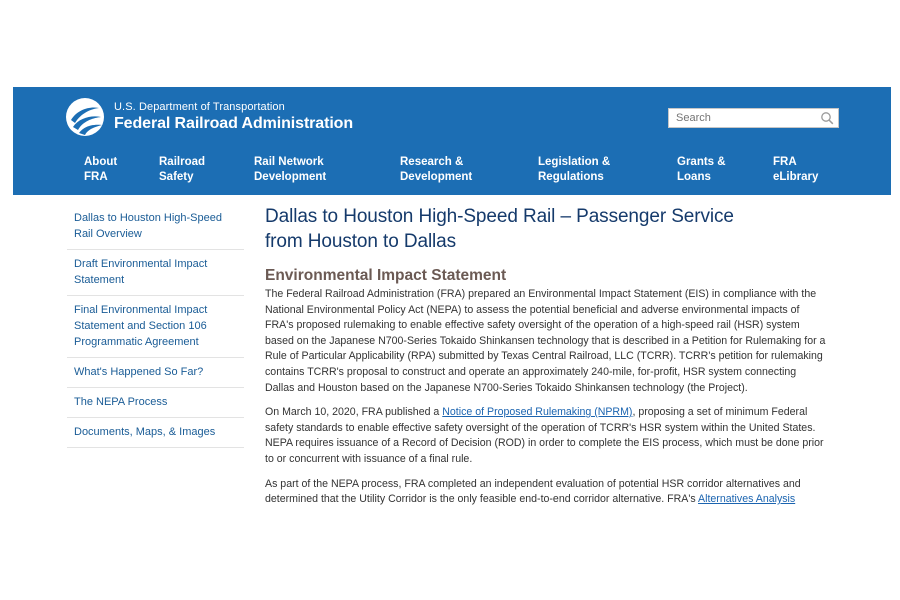 The width and height of the screenshot is (900, 600). I want to click on logo-agency: Federal Railroad Administration, so click(234, 123).